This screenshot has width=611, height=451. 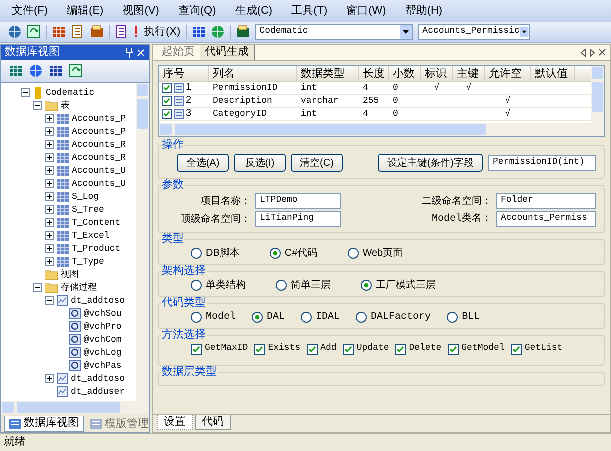 What do you see at coordinates (424, 11) in the screenshot?
I see `menu-item: 帮助(H)` at bounding box center [424, 11].